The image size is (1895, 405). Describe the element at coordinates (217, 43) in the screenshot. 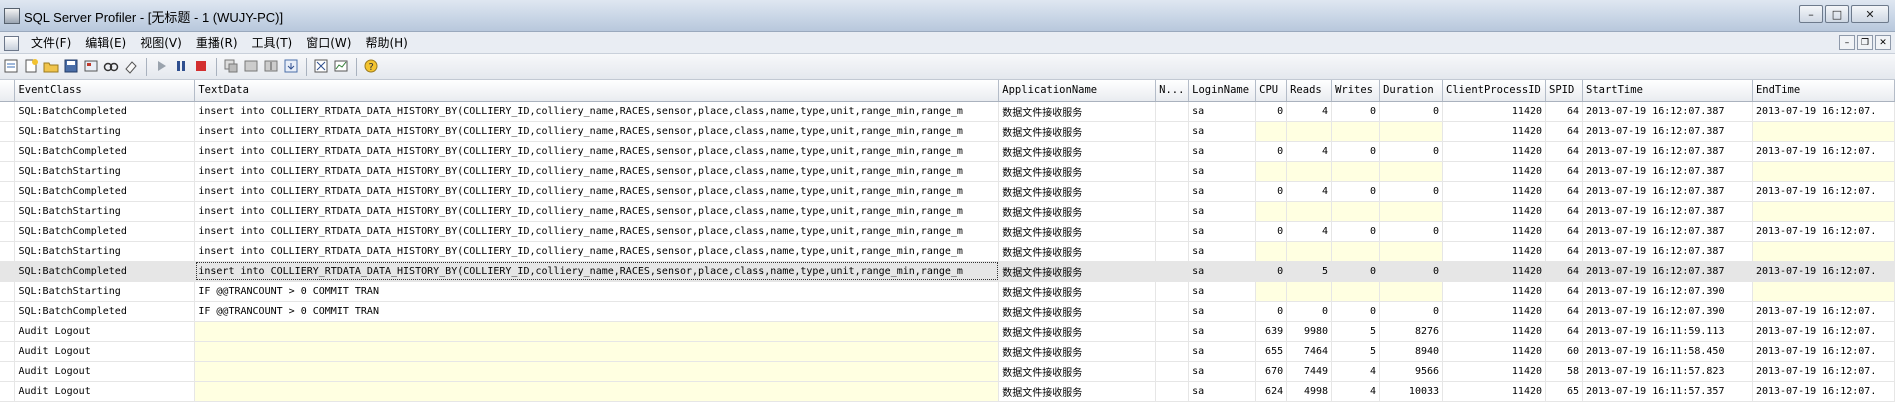

I see `menu-item: 重播(R)` at that location.